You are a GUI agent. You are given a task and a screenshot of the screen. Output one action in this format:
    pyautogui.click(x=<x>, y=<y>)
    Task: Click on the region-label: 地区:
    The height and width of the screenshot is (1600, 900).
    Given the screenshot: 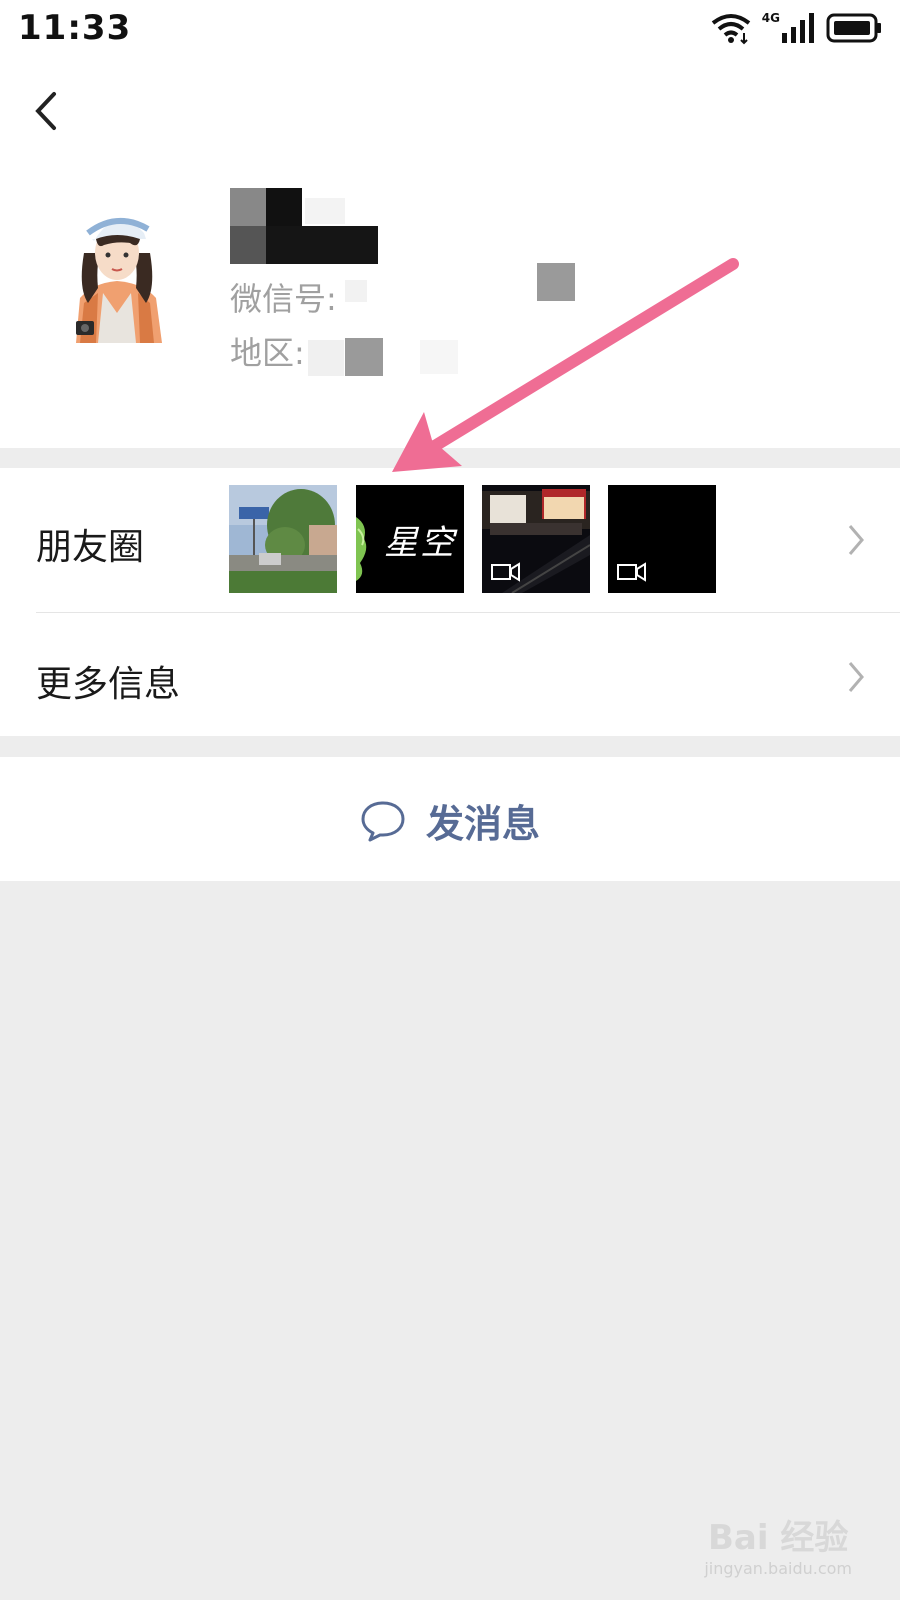 What is the action you would take?
    pyautogui.click(x=267, y=353)
    